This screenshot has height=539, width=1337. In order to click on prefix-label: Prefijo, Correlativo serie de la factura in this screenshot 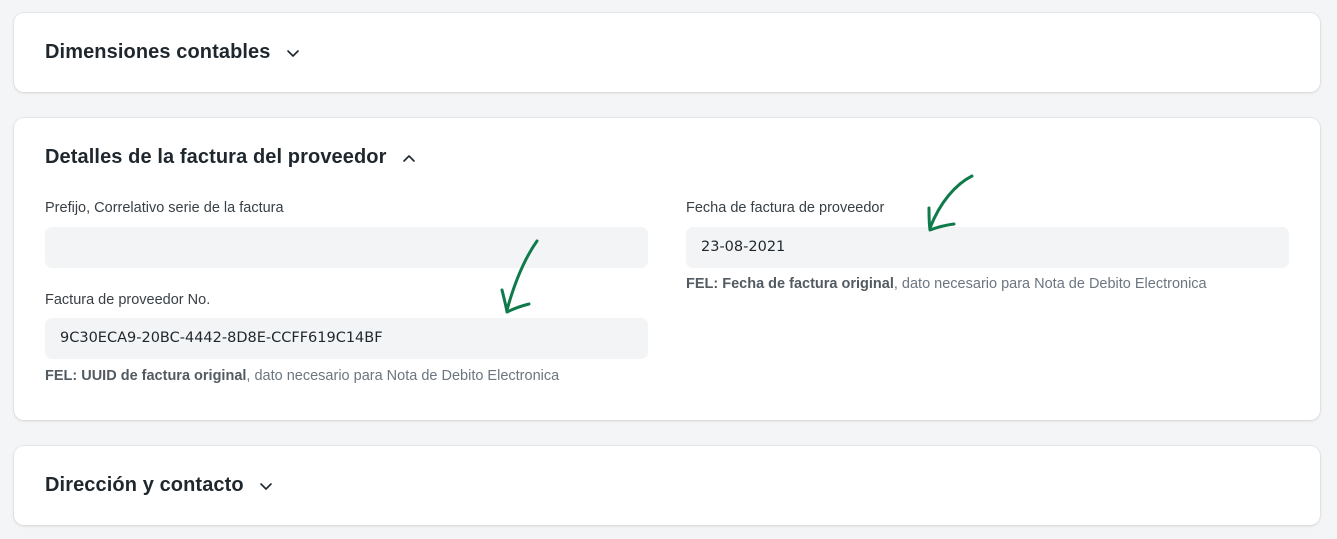, I will do `click(164, 208)`.